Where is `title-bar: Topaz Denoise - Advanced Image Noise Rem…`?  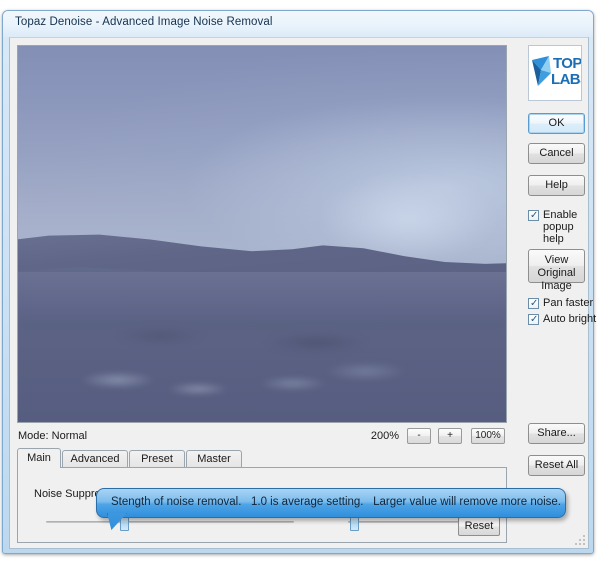 title-bar: Topaz Denoise - Advanced Image Noise Rem… is located at coordinates (298, 24).